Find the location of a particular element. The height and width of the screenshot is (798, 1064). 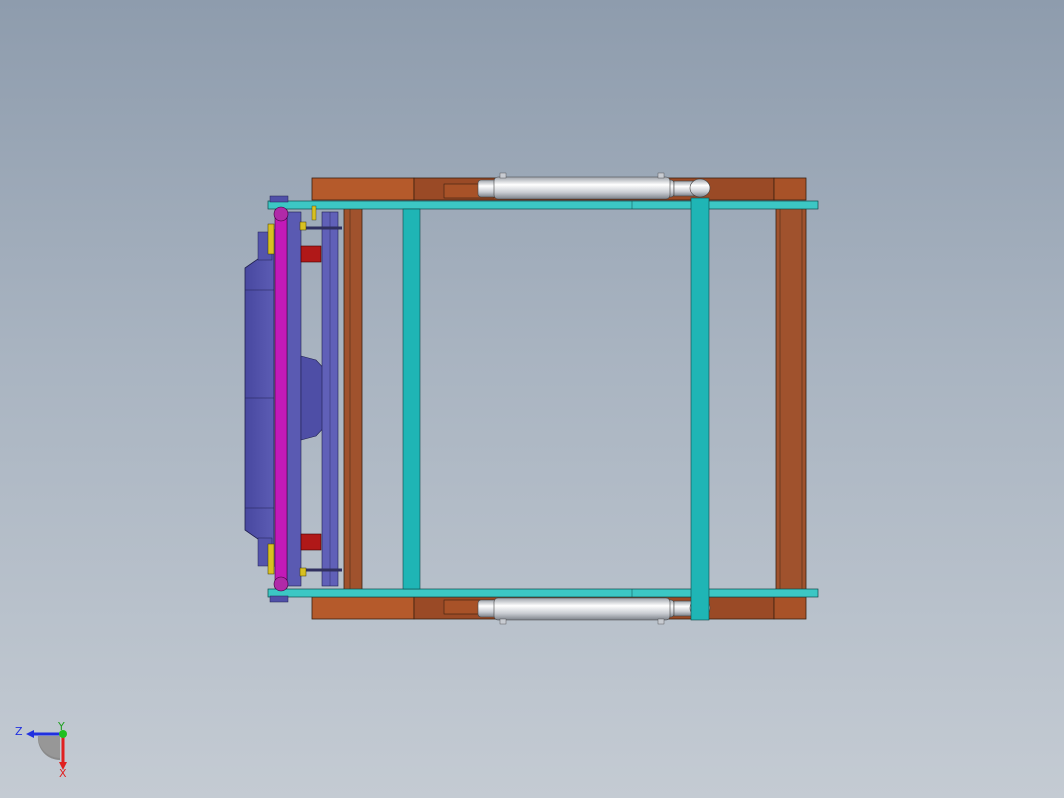

blue-housing is located at coordinates (291, 399).